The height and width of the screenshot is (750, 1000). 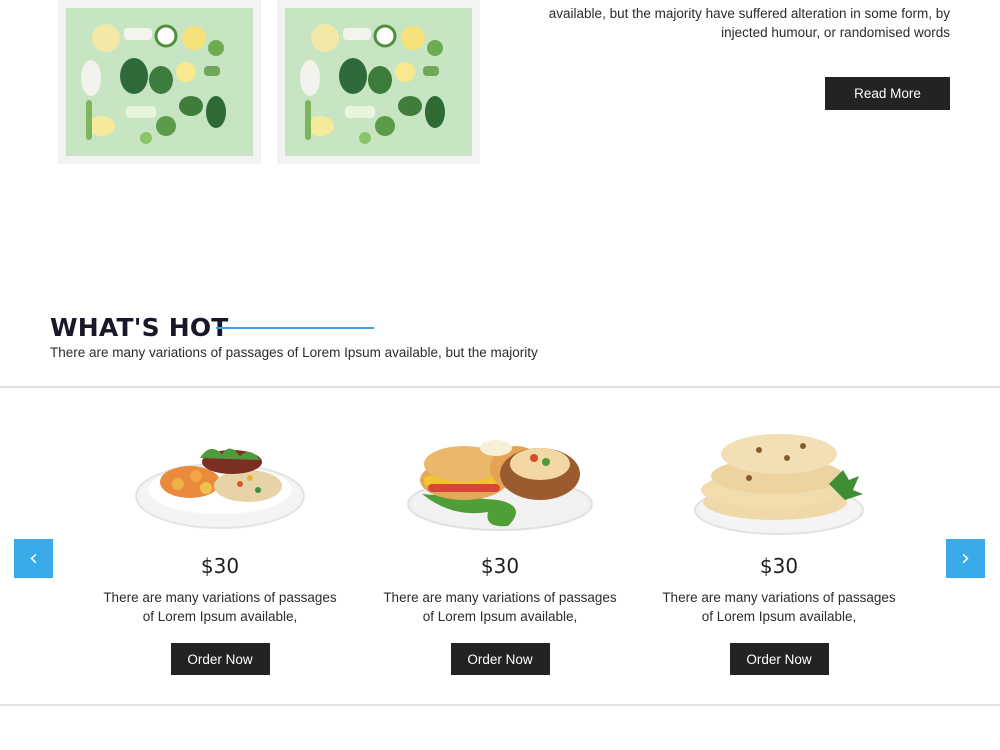 What do you see at coordinates (269, 82) in the screenshot?
I see `about-gallery` at bounding box center [269, 82].